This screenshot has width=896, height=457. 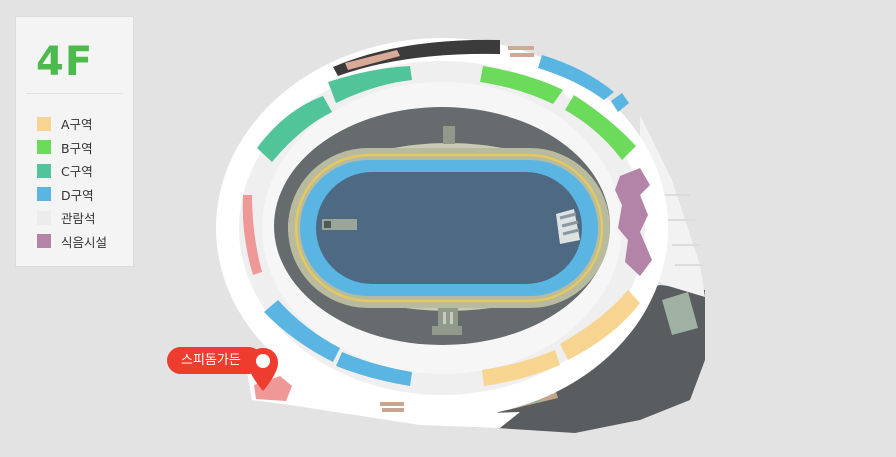 What do you see at coordinates (339, 224) in the screenshot?
I see `west-gate` at bounding box center [339, 224].